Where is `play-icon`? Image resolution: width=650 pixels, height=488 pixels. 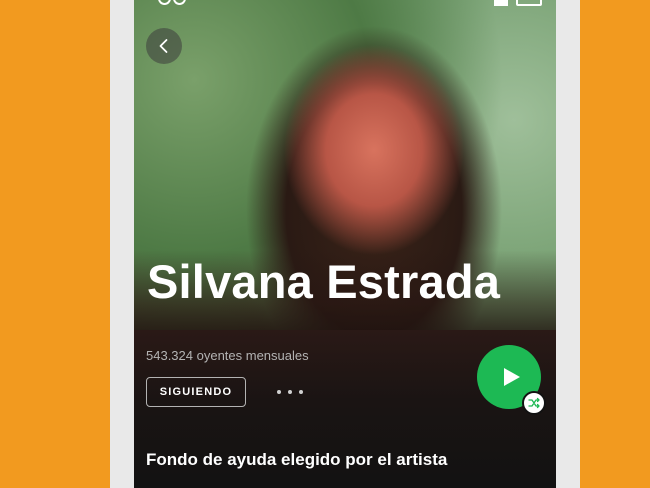
play-icon is located at coordinates (512, 377).